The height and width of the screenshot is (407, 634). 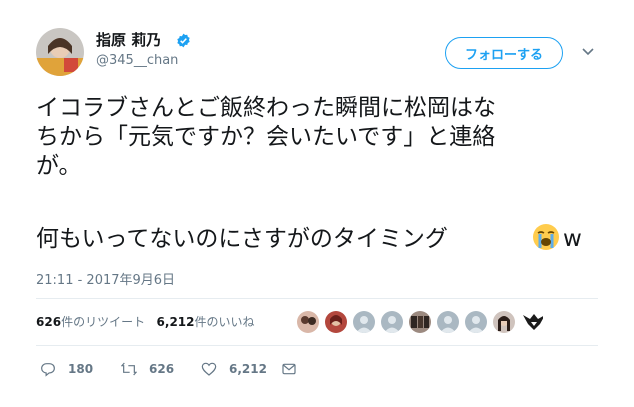 I want to click on tweet-text-suffix: w, so click(x=572, y=239).